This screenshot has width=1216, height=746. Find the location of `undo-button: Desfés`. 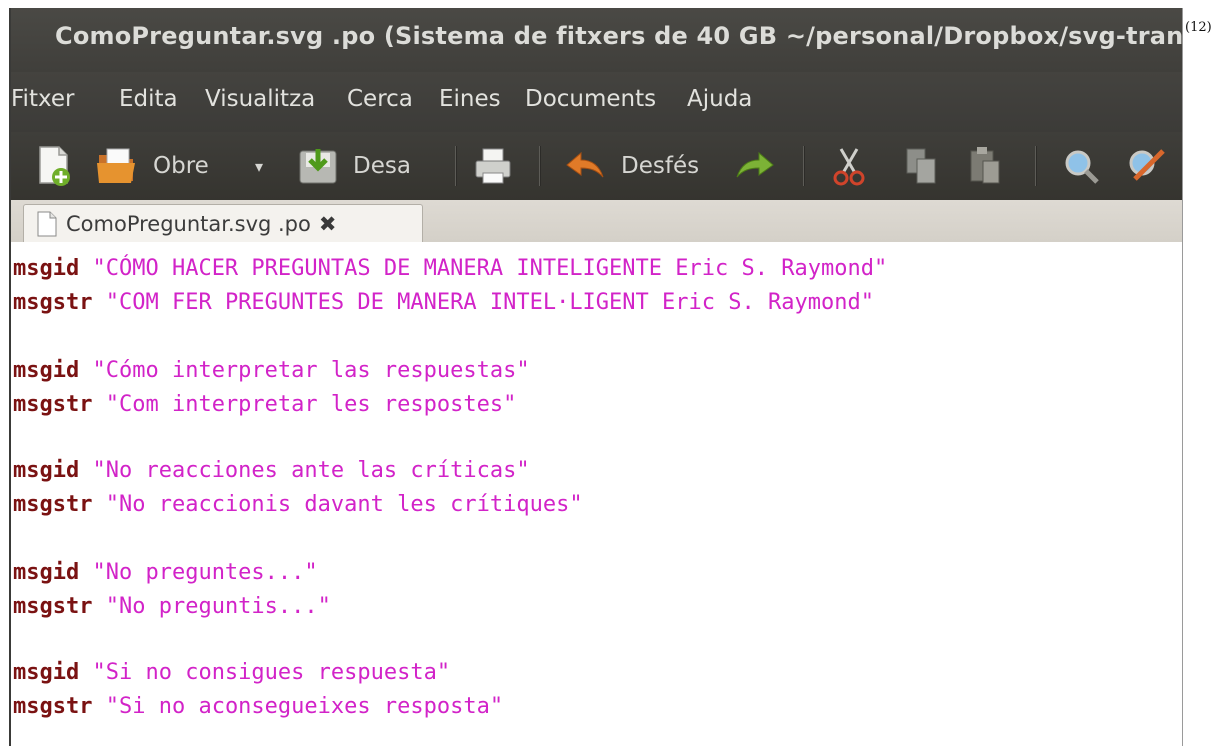

undo-button: Desfés is located at coordinates (631, 166).